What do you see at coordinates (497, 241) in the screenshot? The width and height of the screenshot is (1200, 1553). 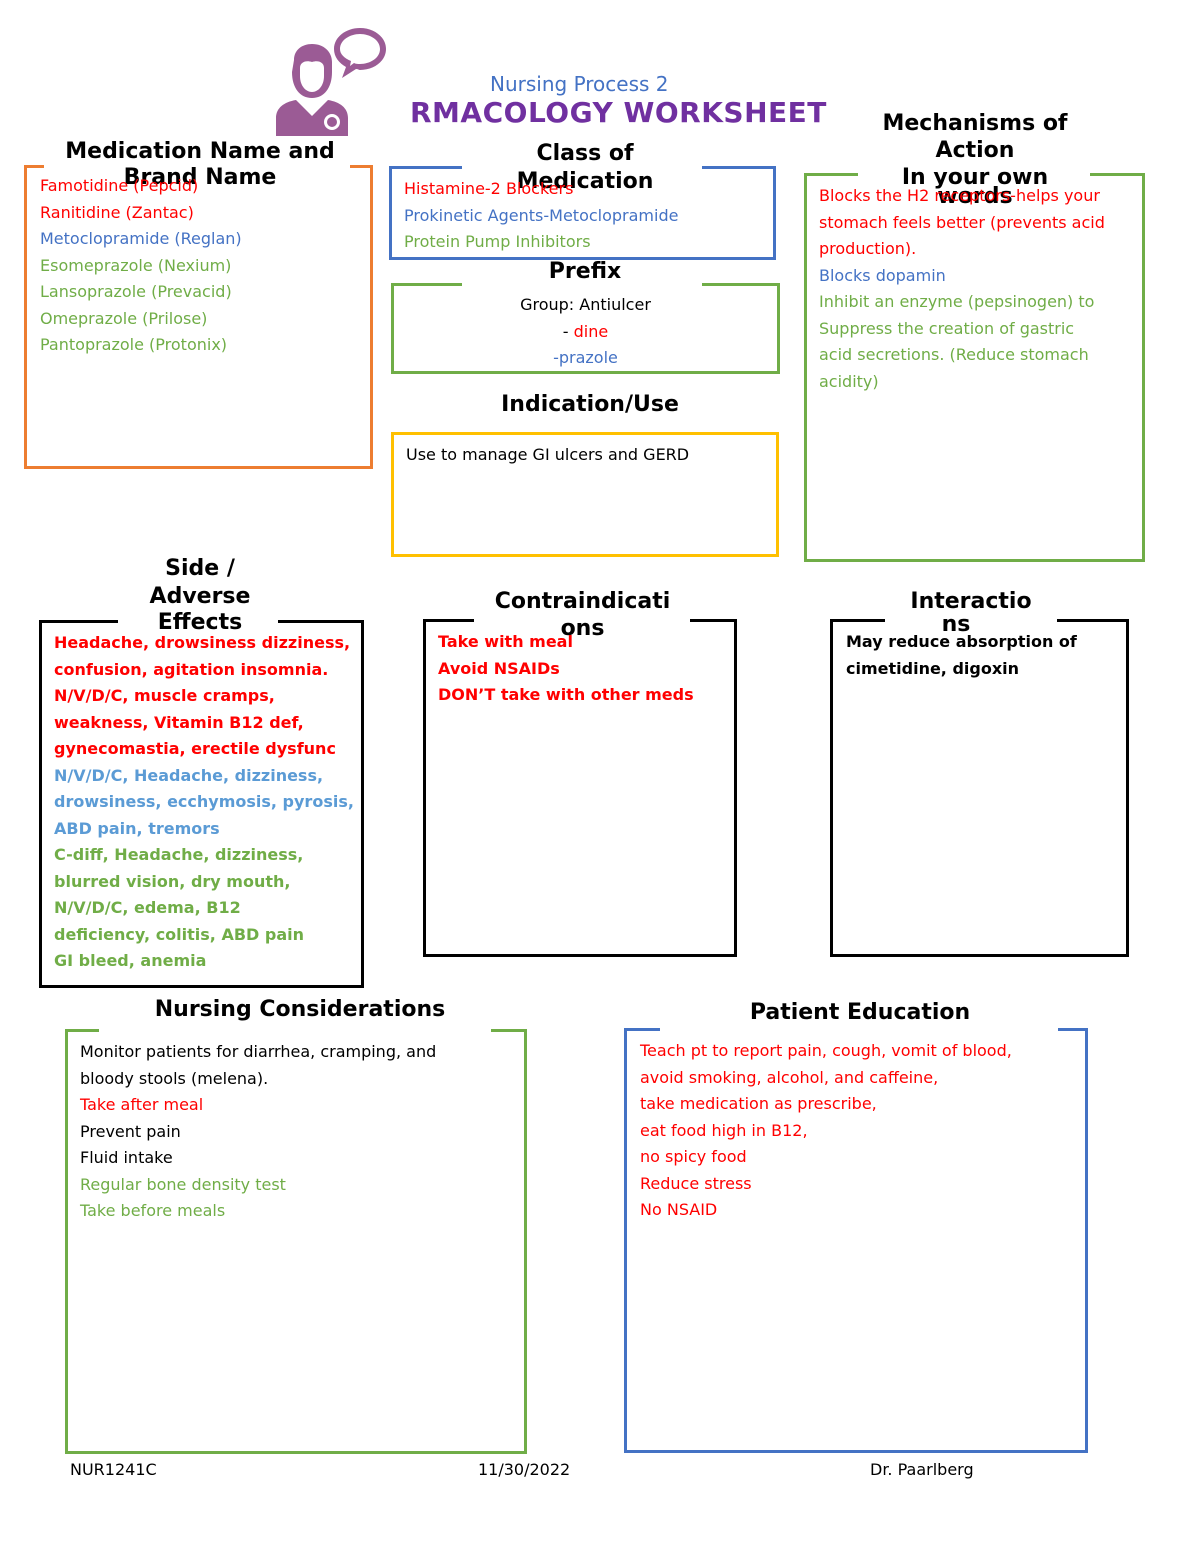 I see `list-item: Protein Pump Inhibitors` at bounding box center [497, 241].